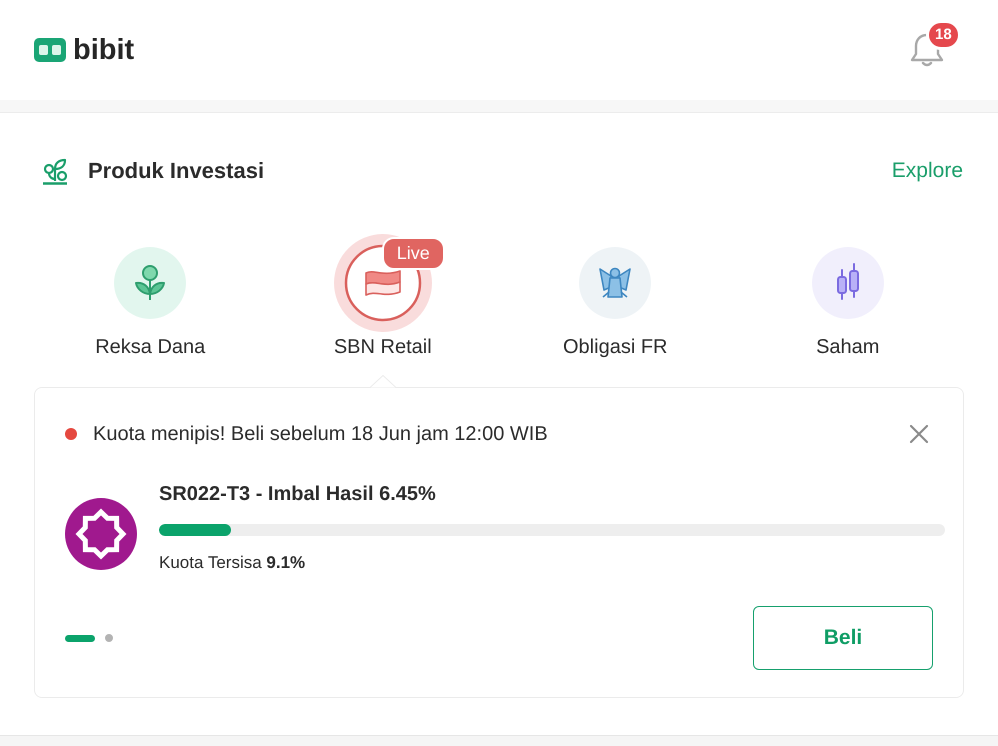  I want to click on logo-text: bibit, so click(103, 50).